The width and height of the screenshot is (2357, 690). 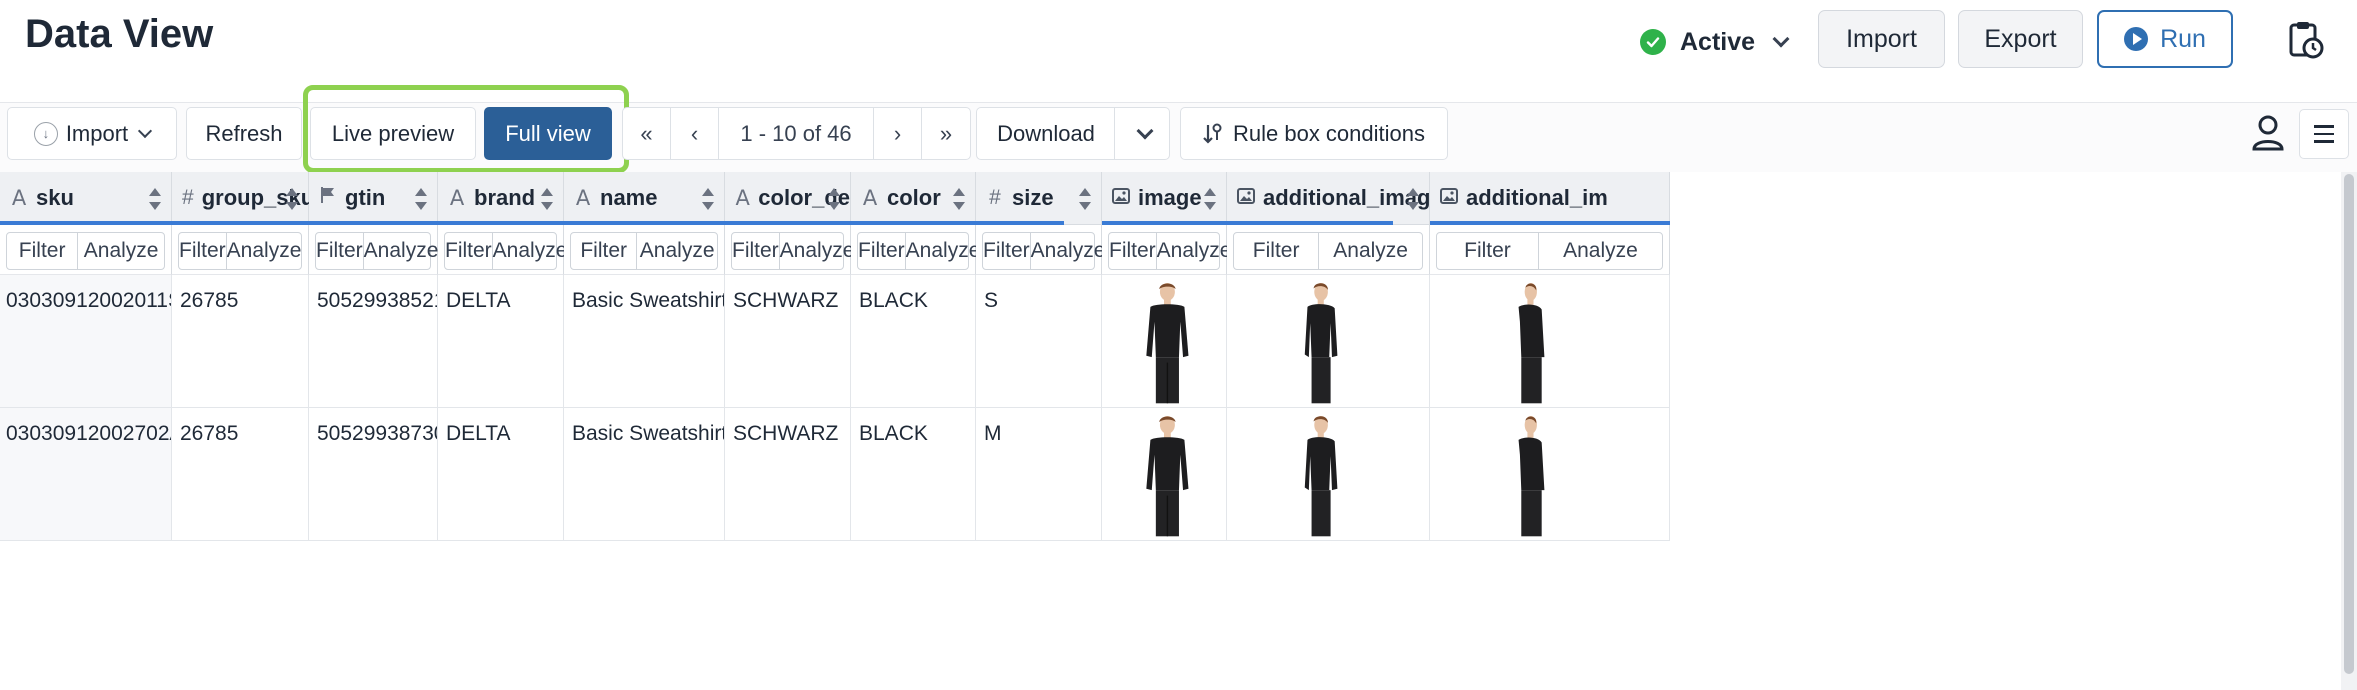 What do you see at coordinates (647, 133) in the screenshot?
I see `first-page-button: «` at bounding box center [647, 133].